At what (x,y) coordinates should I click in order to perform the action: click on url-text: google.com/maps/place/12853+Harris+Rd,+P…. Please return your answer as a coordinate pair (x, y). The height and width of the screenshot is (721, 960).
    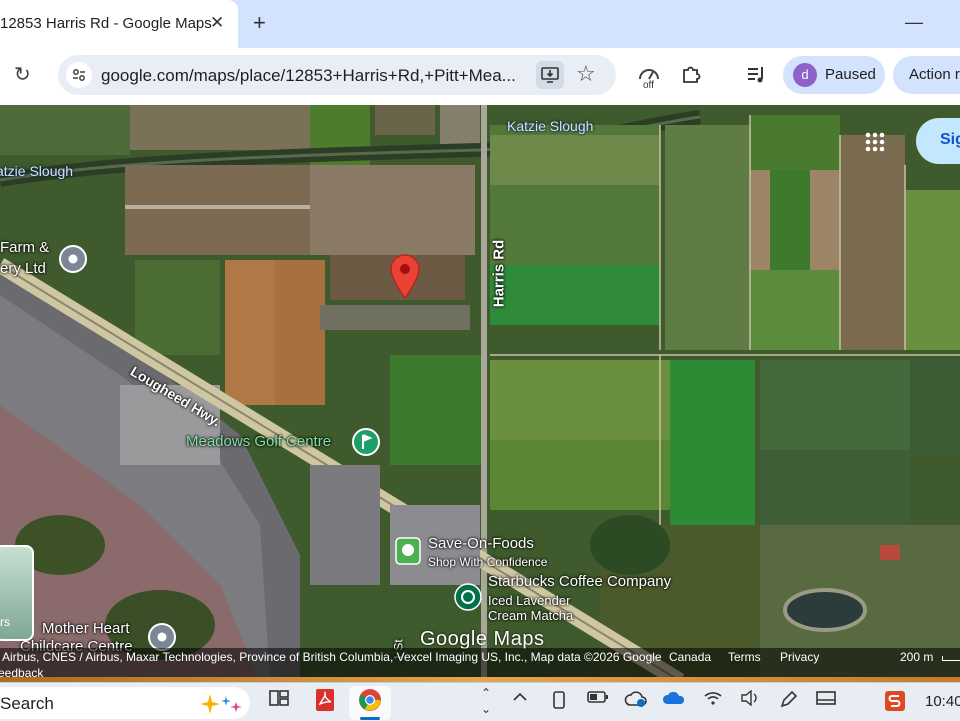
    Looking at the image, I should click on (308, 76).